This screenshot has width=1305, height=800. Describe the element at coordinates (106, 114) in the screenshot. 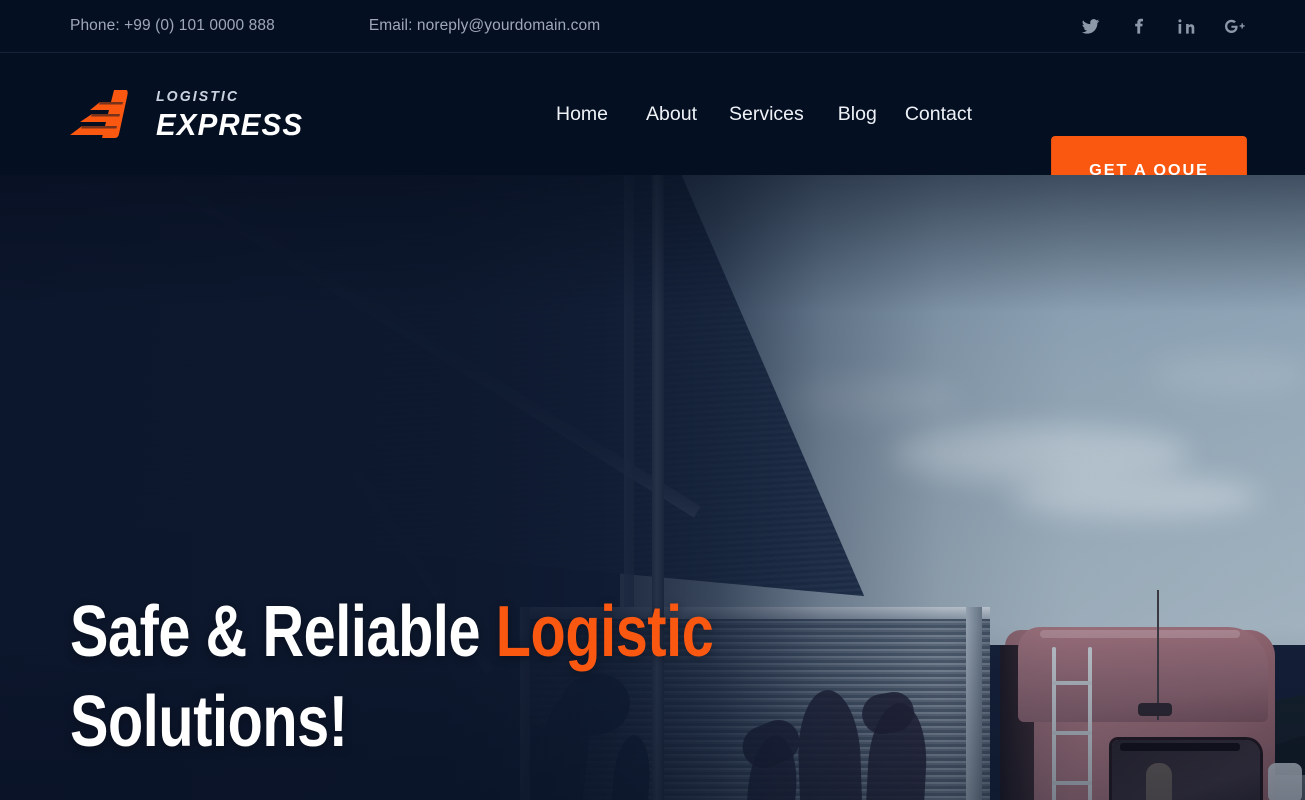

I see `logo-speed-wing-icon` at that location.